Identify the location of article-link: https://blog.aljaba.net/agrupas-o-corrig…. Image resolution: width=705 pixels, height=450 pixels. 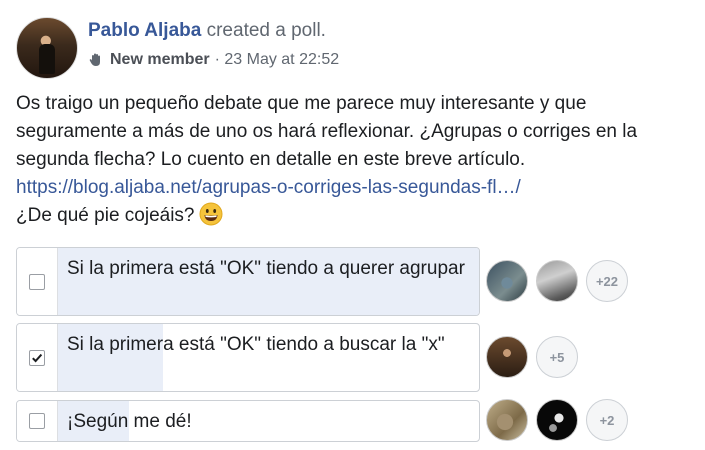
(268, 187).